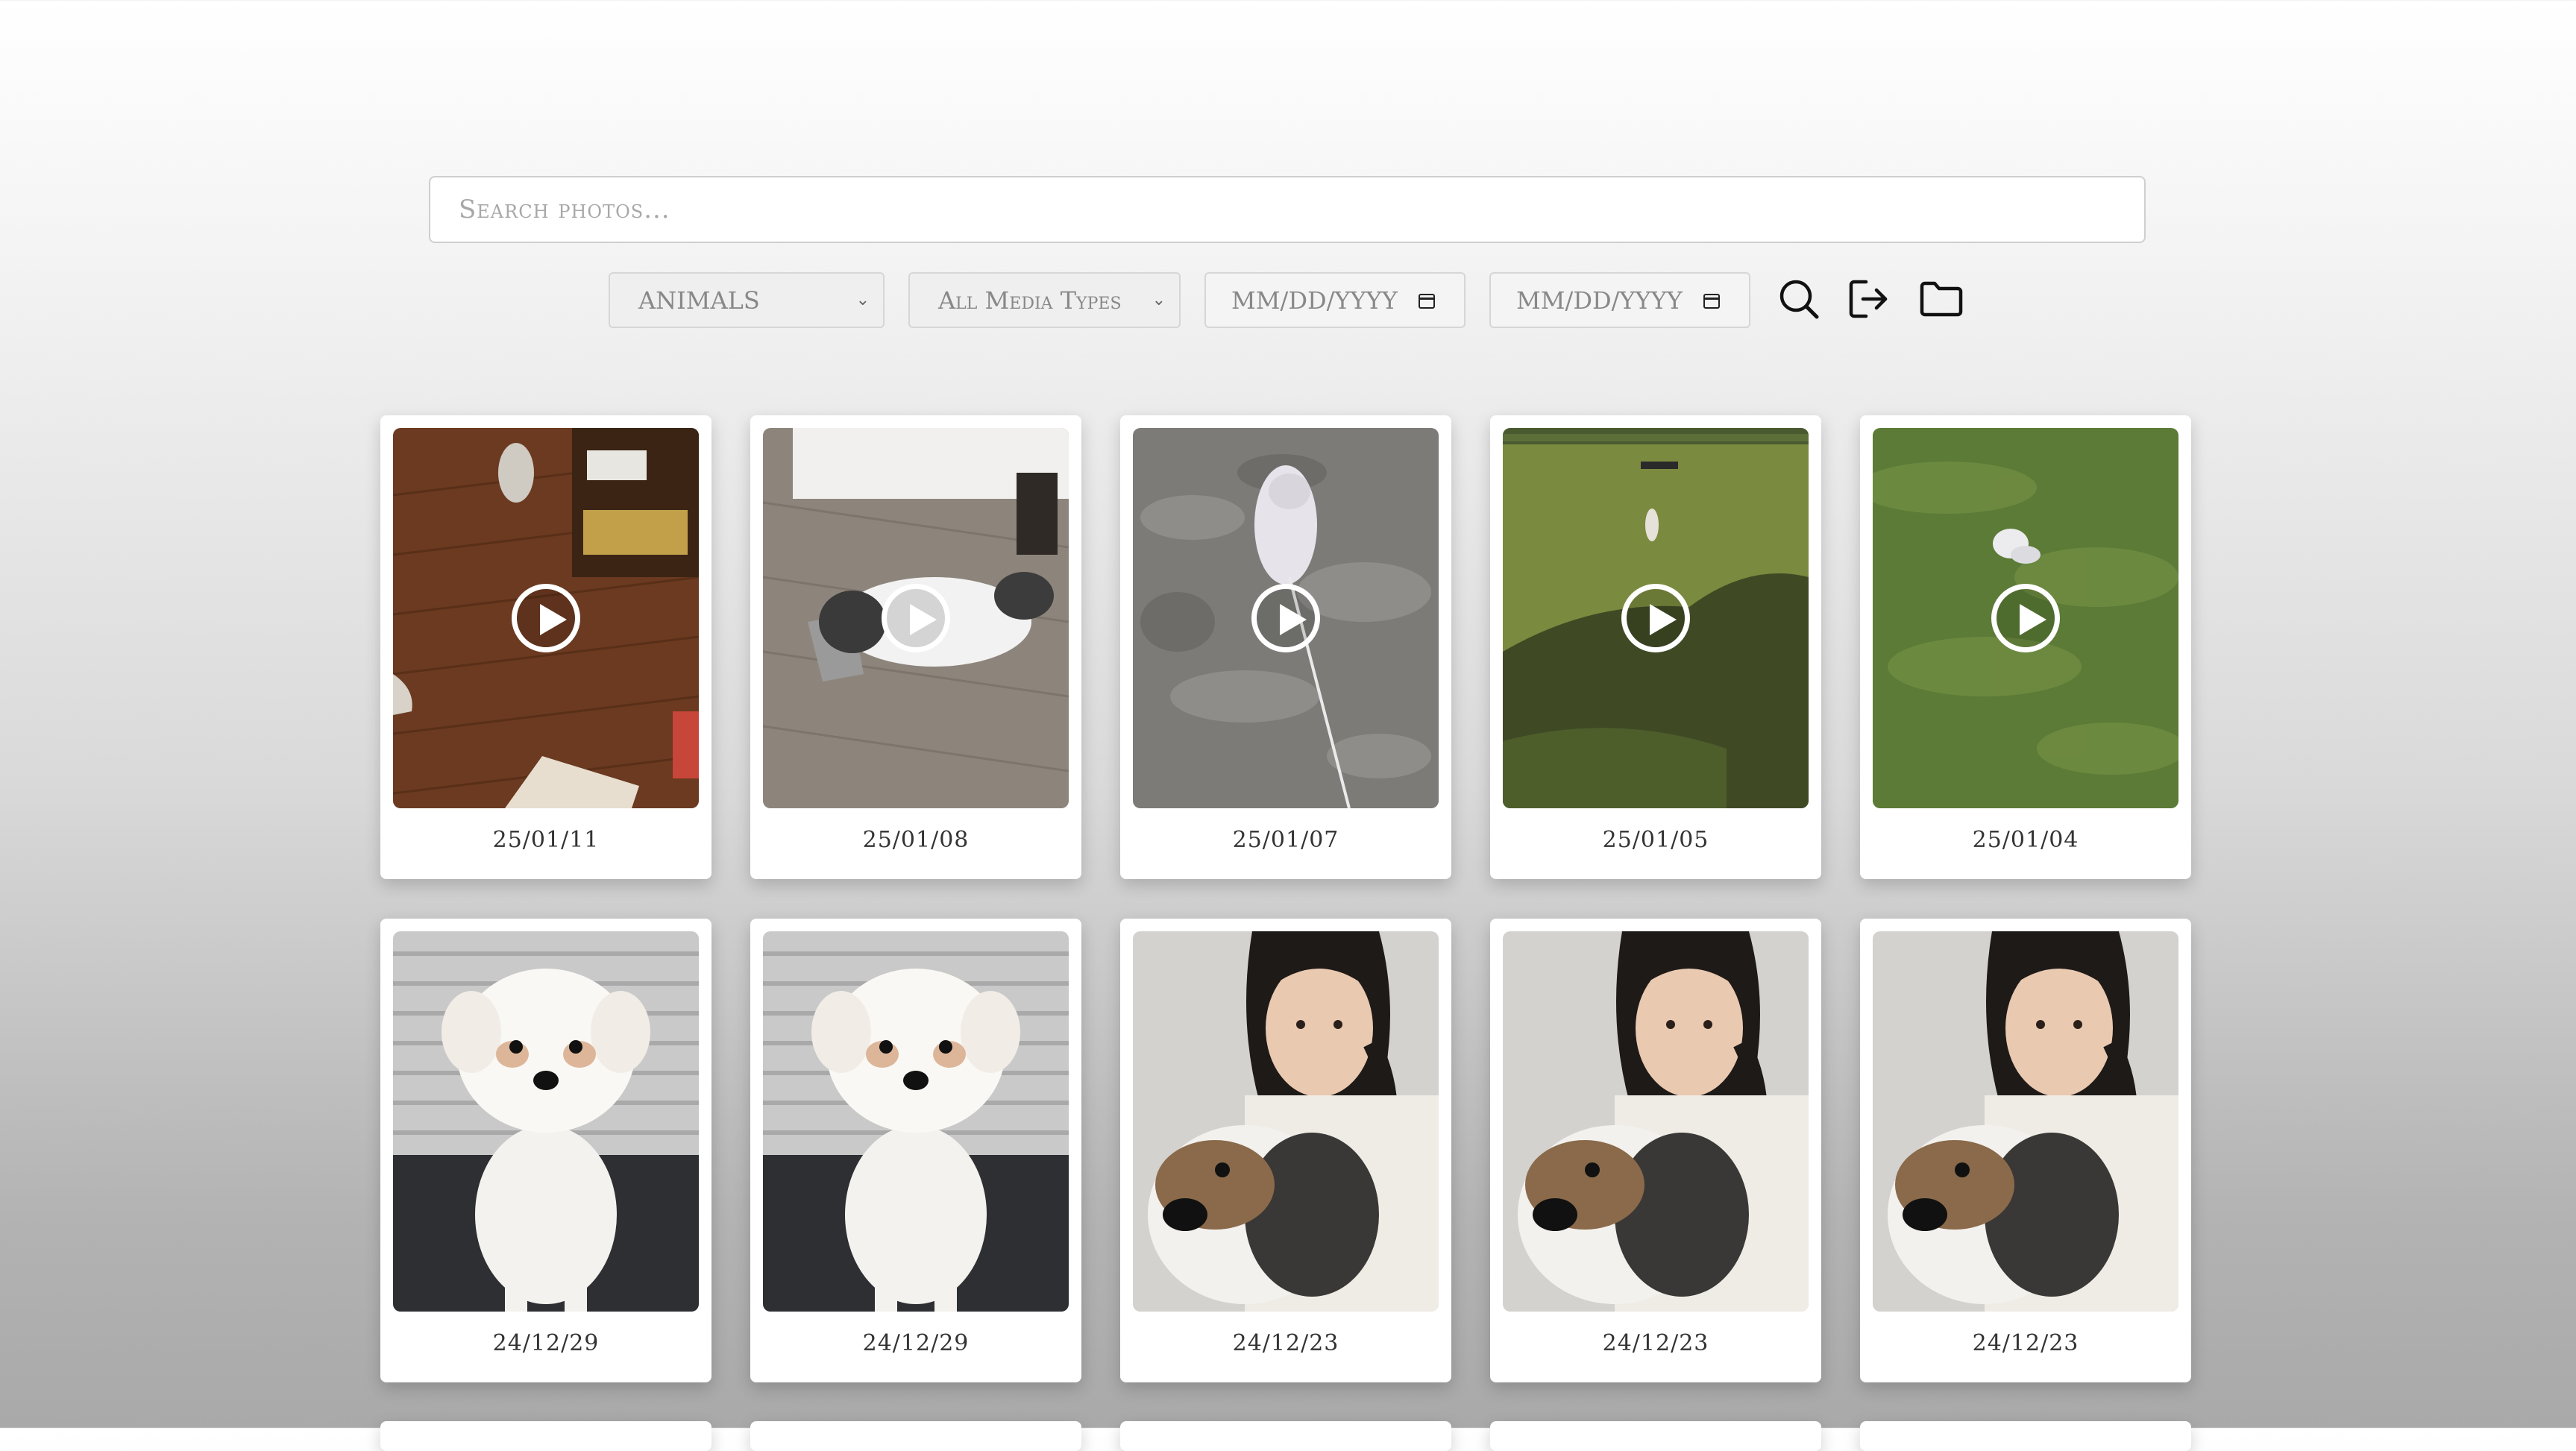 The image size is (2576, 1451). I want to click on media-type-select: All Media Types ⌄, so click(1044, 300).